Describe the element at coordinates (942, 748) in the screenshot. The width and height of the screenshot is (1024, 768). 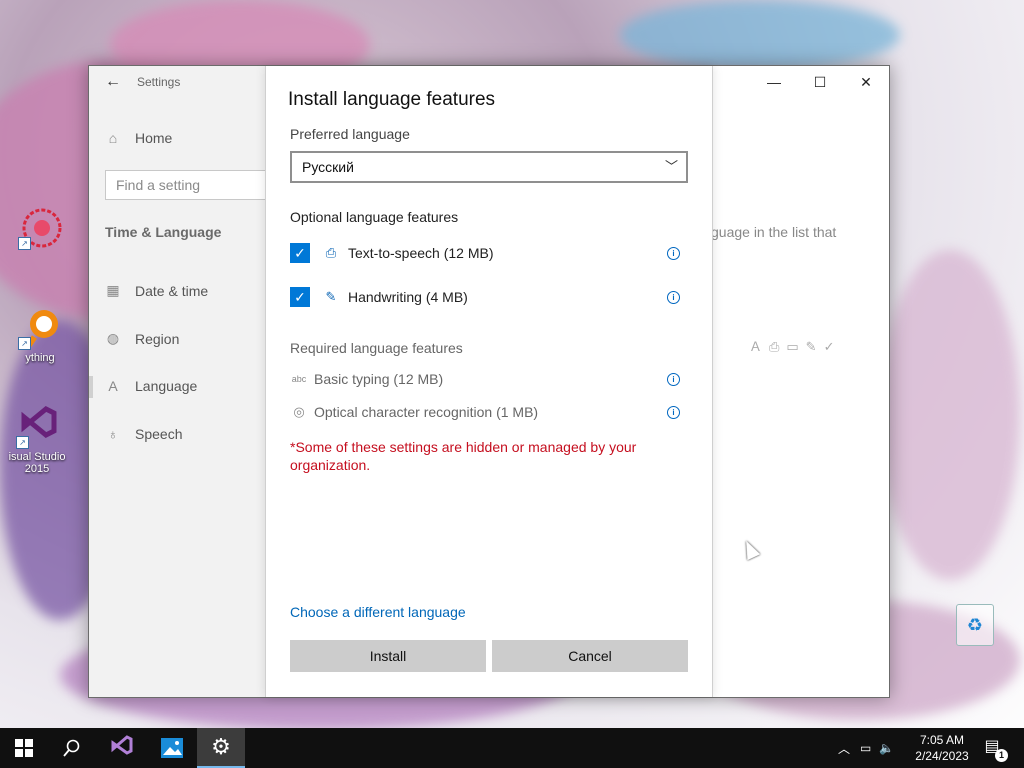
I see `clock: 7:05 AM 2/24/2023` at that location.